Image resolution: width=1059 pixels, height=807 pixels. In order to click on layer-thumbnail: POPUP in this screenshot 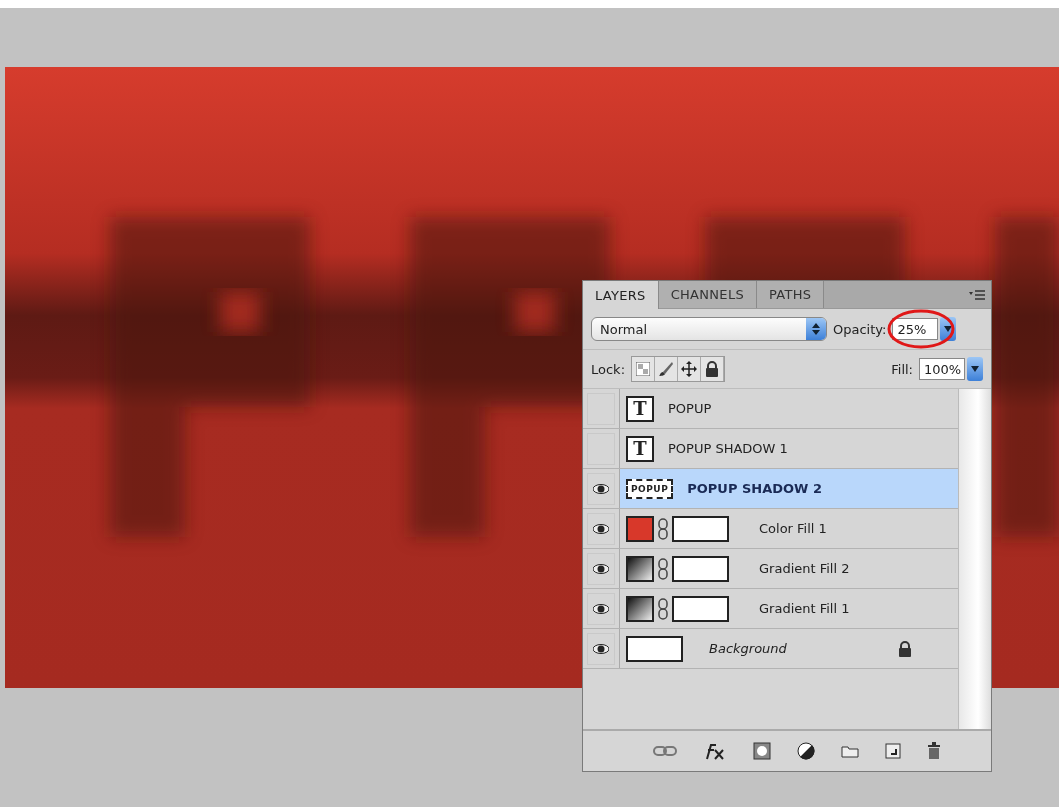, I will do `click(650, 488)`.